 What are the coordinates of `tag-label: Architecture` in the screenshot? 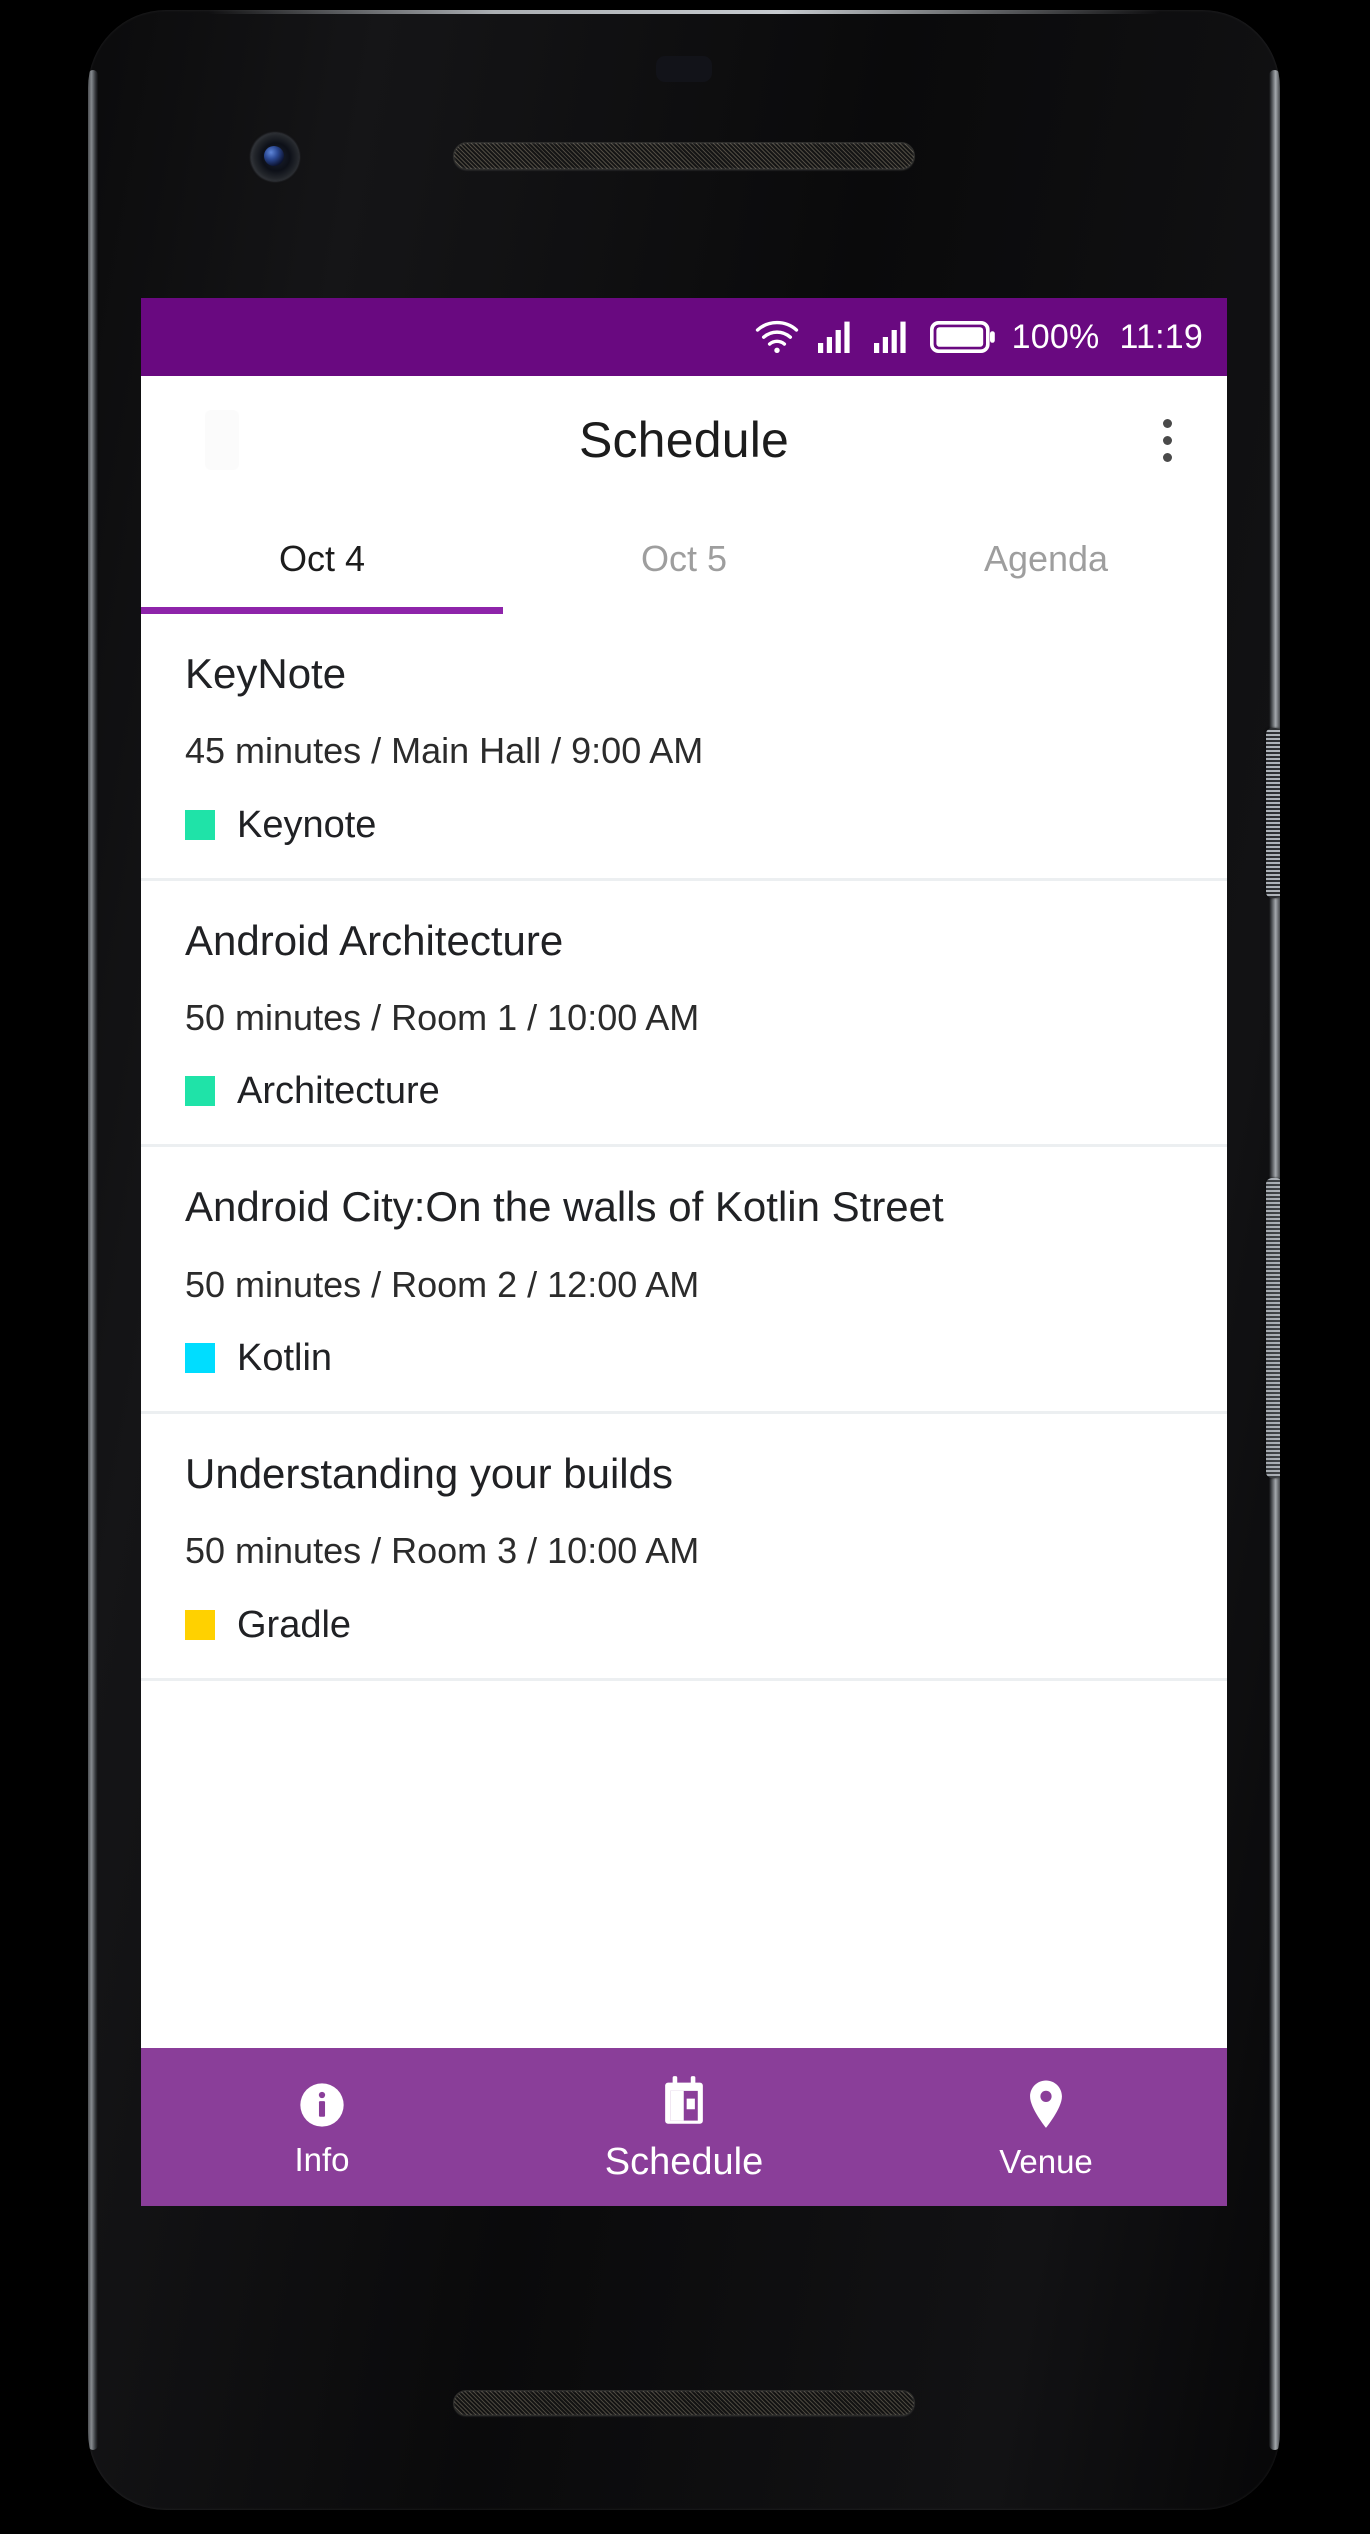 It's located at (338, 1091).